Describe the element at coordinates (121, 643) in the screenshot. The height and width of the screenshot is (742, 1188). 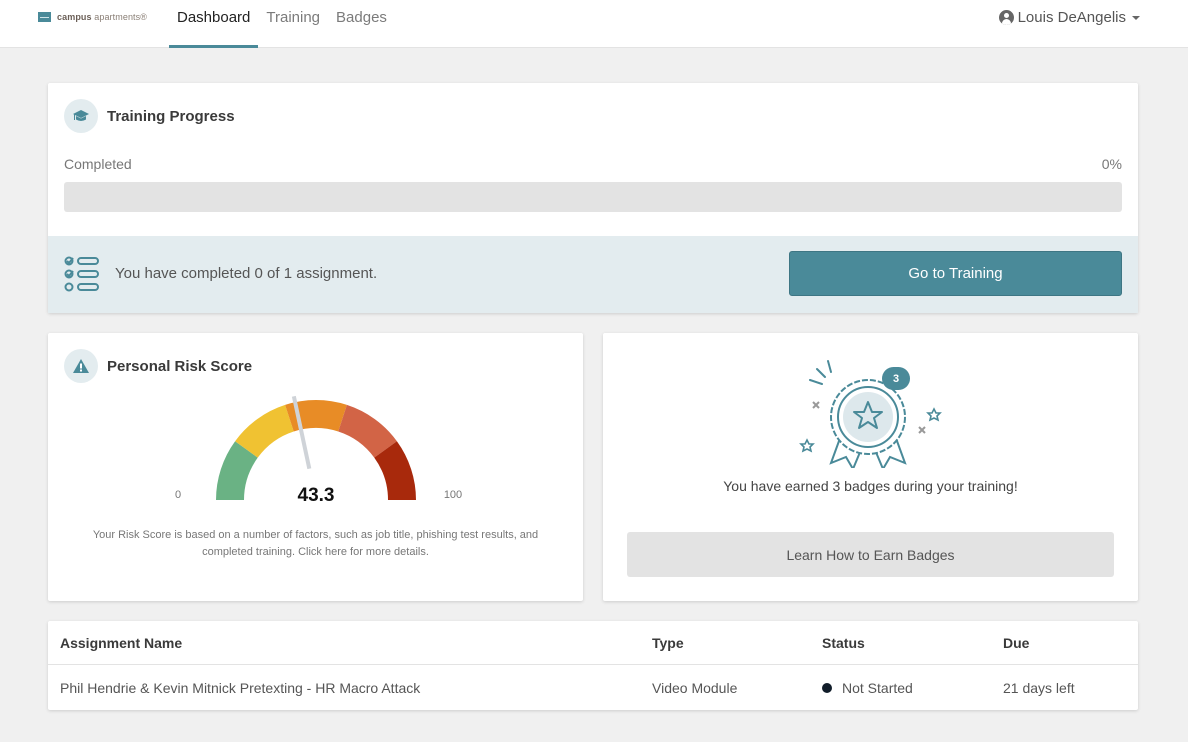
I see `column-header-name: Assignment Name` at that location.